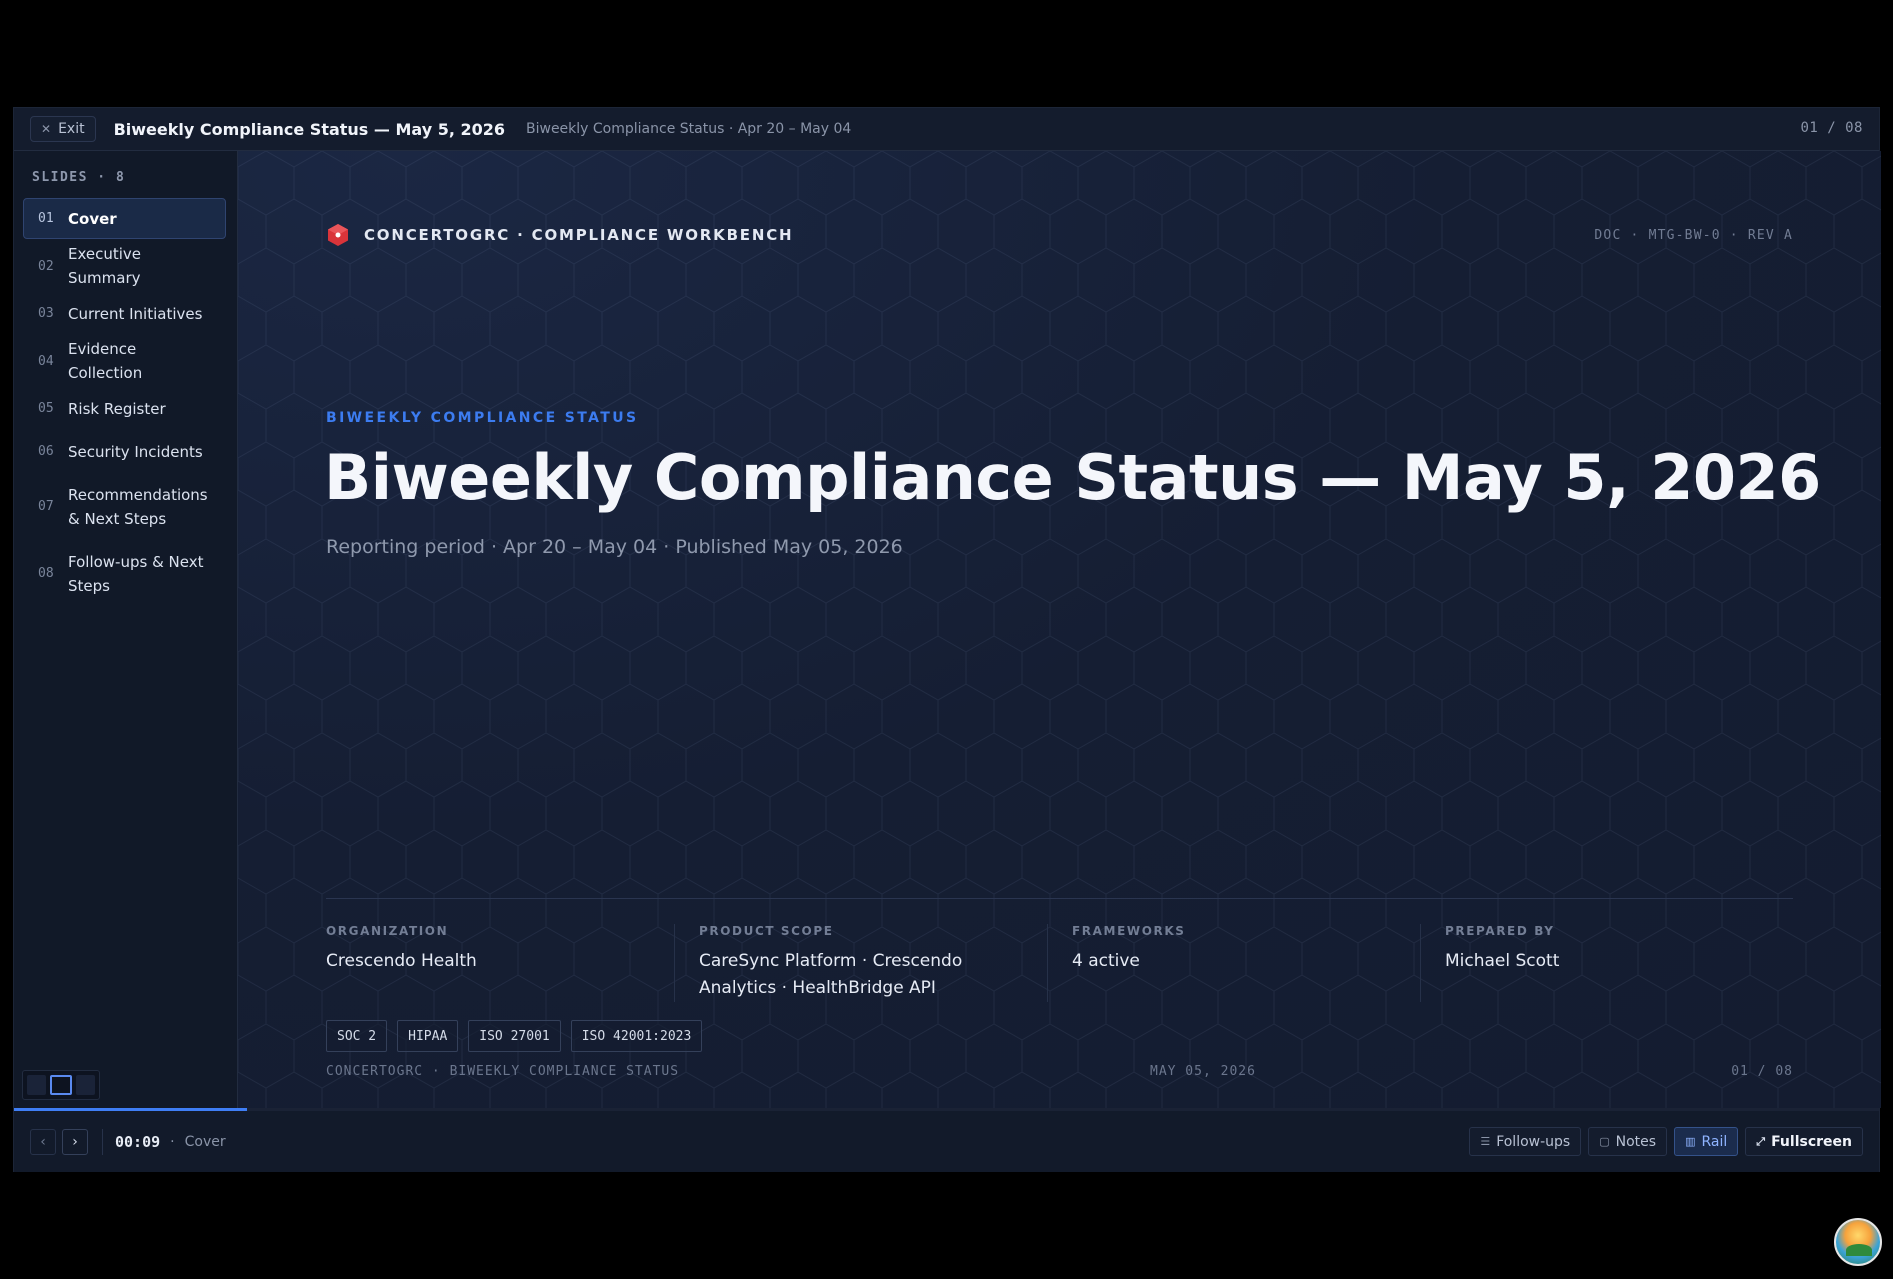 The width and height of the screenshot is (1893, 1279). I want to click on meta-value: Michael Scott, so click(1502, 961).